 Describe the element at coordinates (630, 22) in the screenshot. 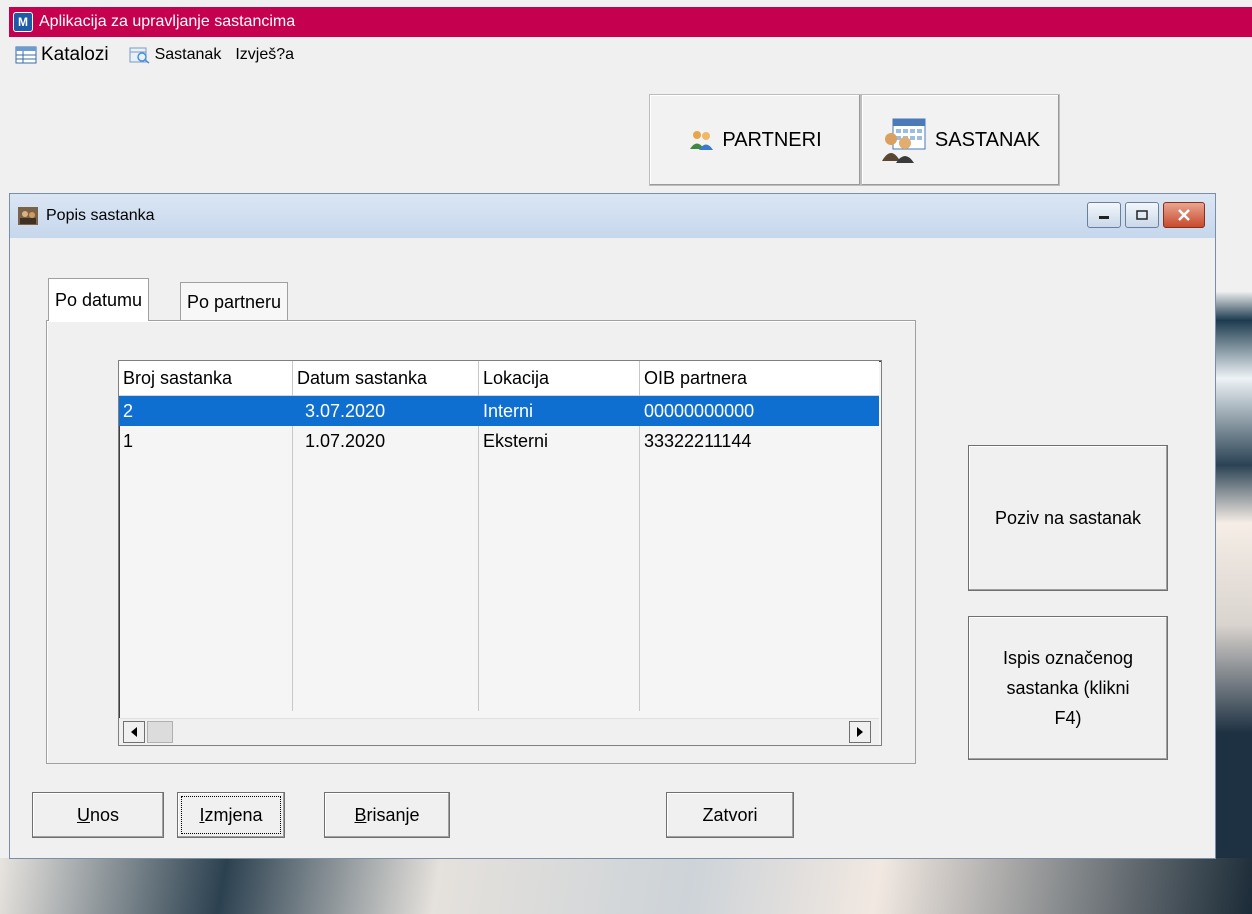

I see `app-titlebar: M Aplikacija za upravljanje sastancima` at that location.